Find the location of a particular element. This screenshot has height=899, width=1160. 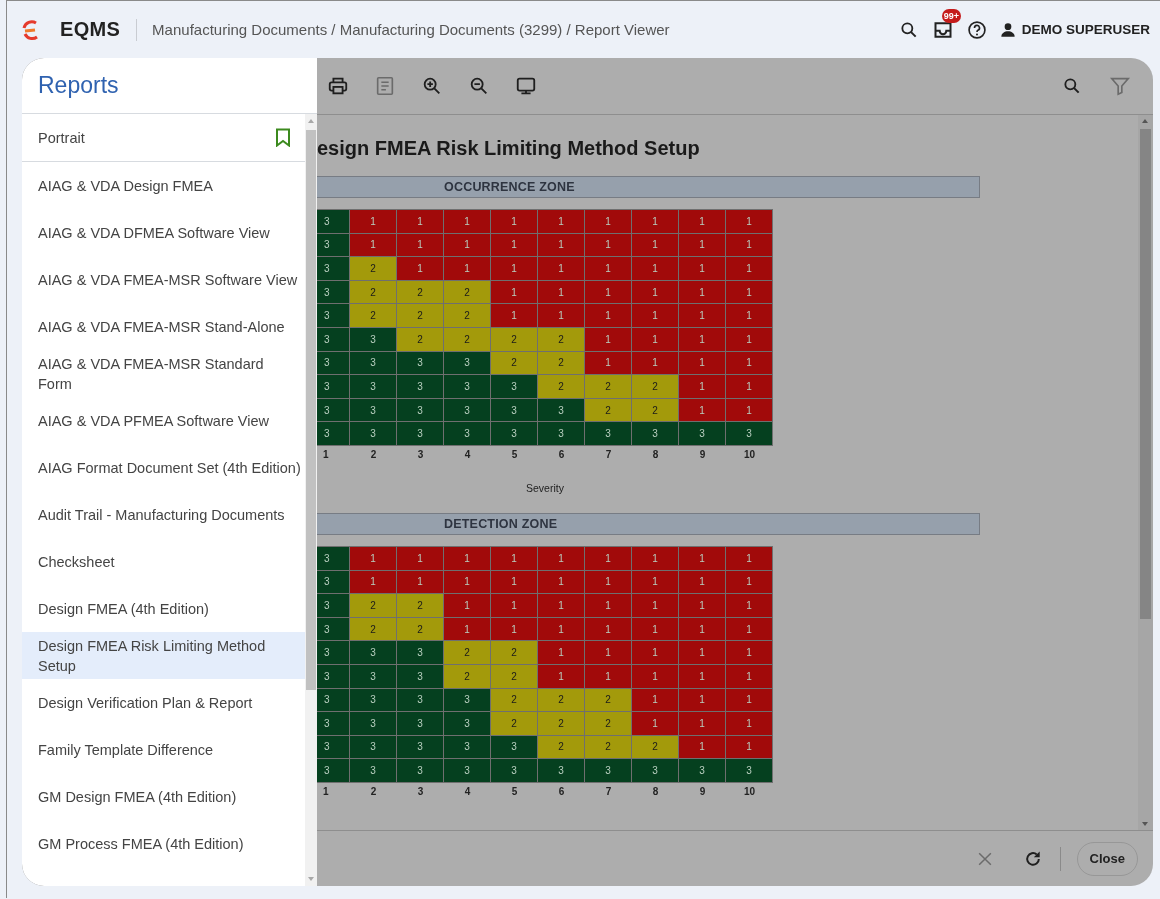

report-list-item: GM Design FMEA (4th Edition) is located at coordinates (163, 796).